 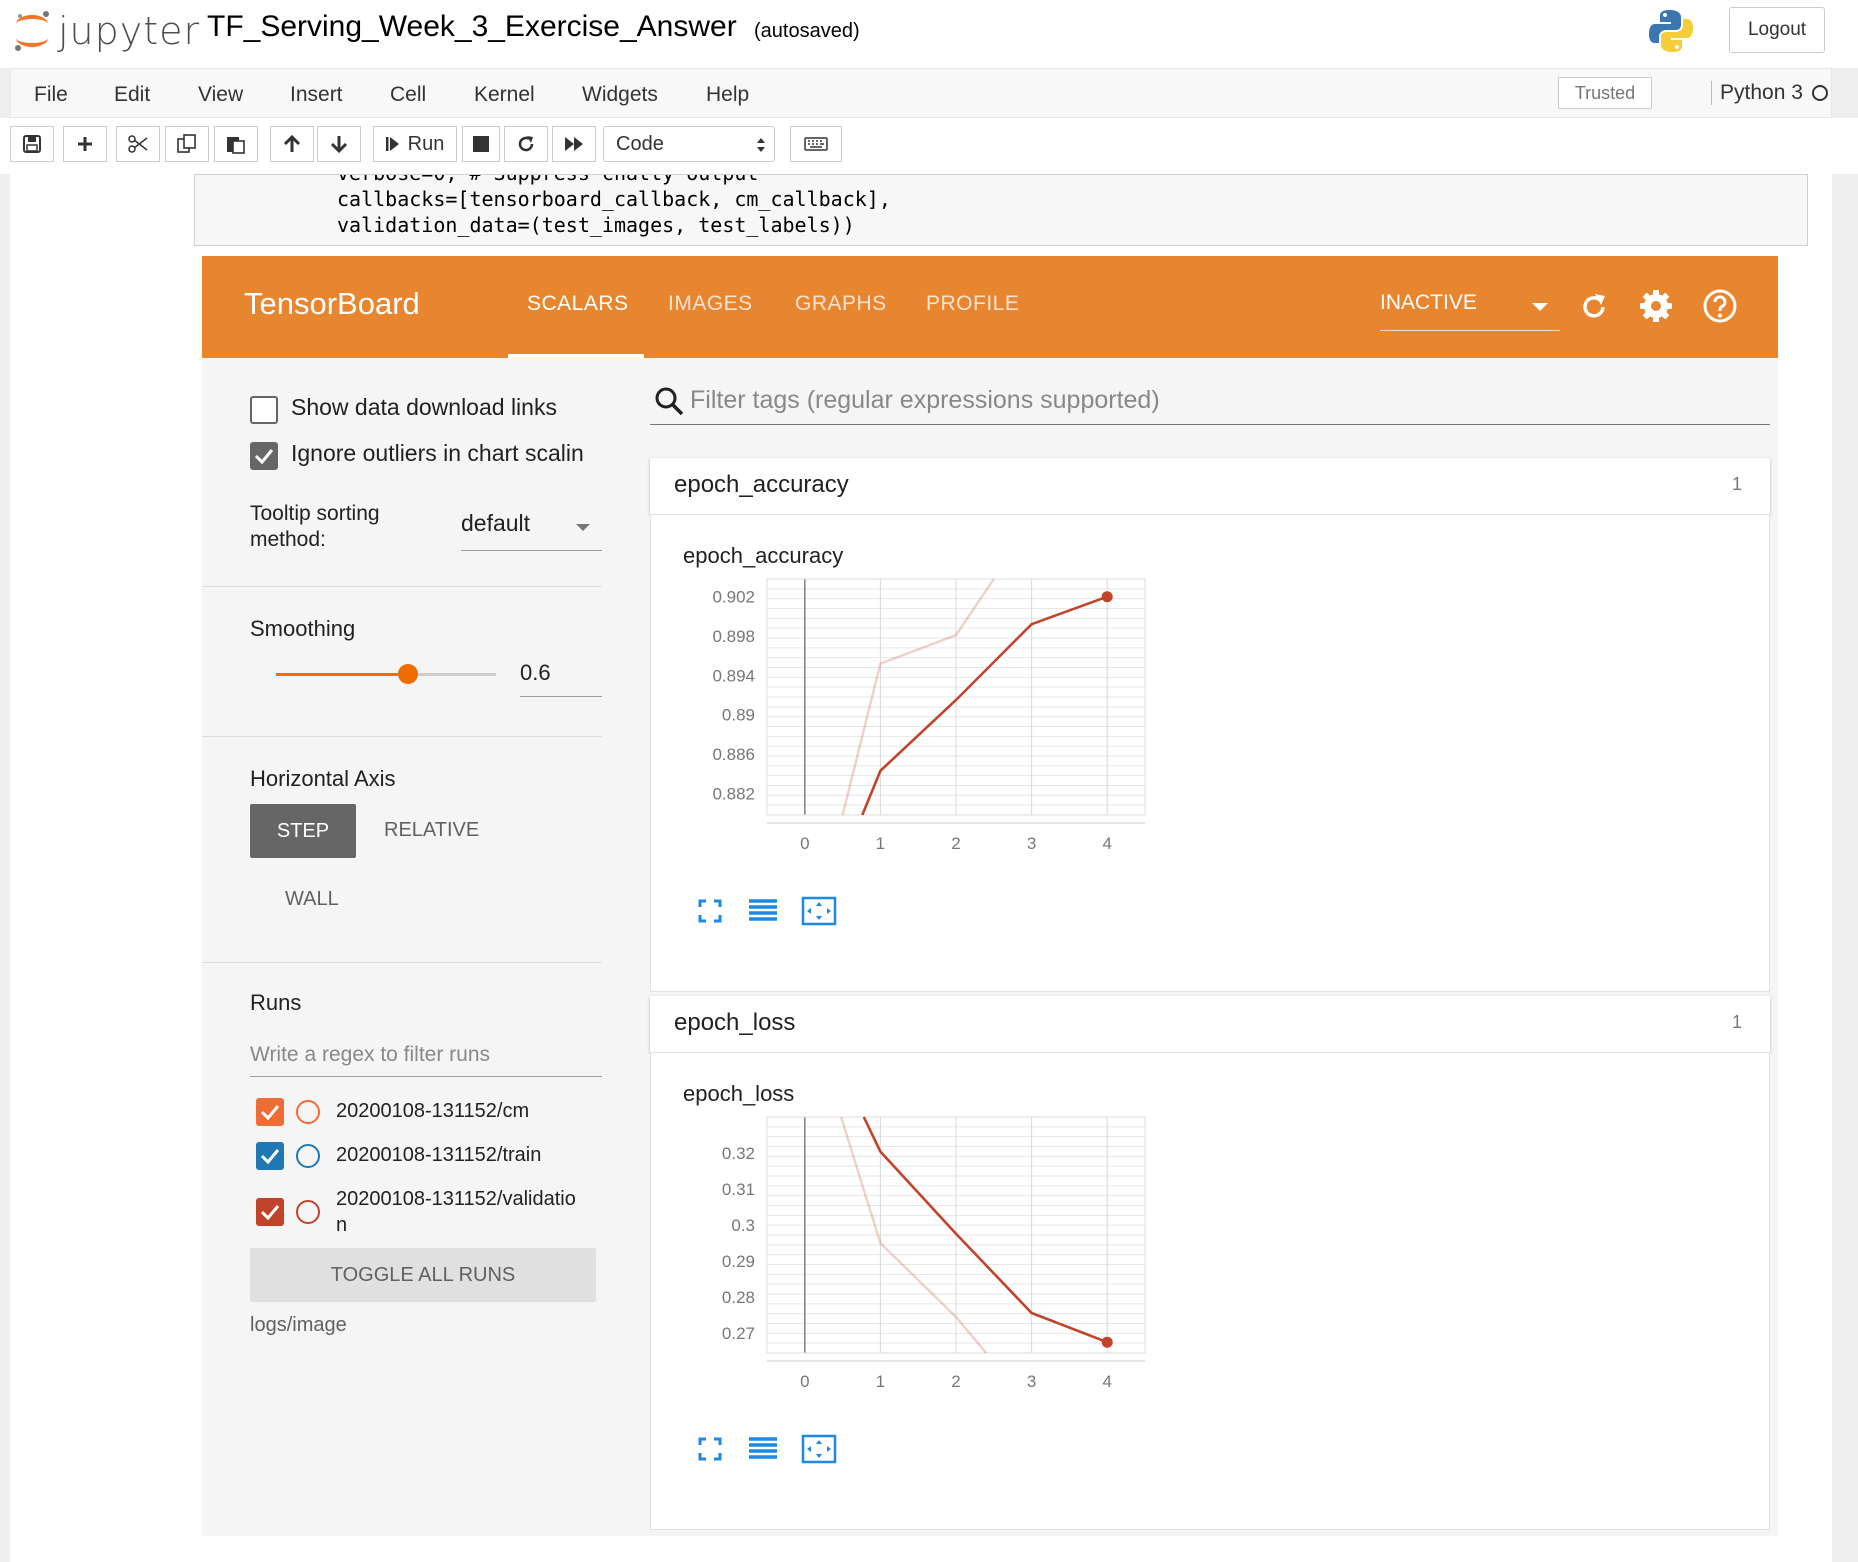 What do you see at coordinates (841, 304) in the screenshot?
I see `tab-graphs: GRAPHS` at bounding box center [841, 304].